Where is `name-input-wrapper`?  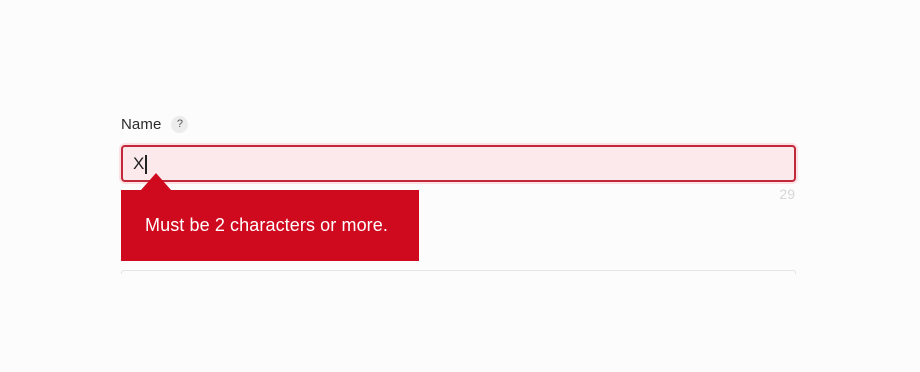
name-input-wrapper is located at coordinates (458, 163).